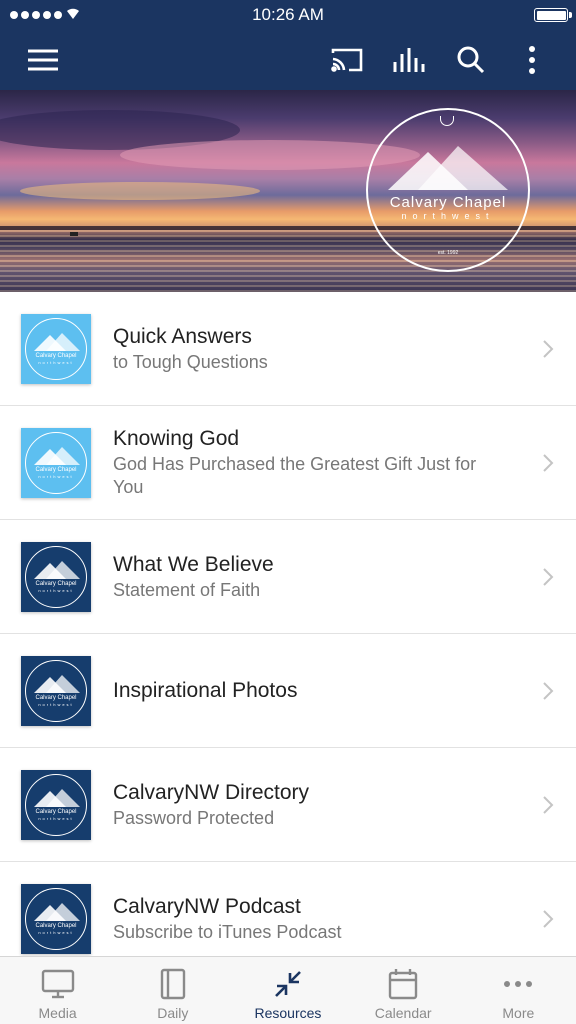 The image size is (576, 1024). I want to click on tab-label: Daily, so click(173, 1013).